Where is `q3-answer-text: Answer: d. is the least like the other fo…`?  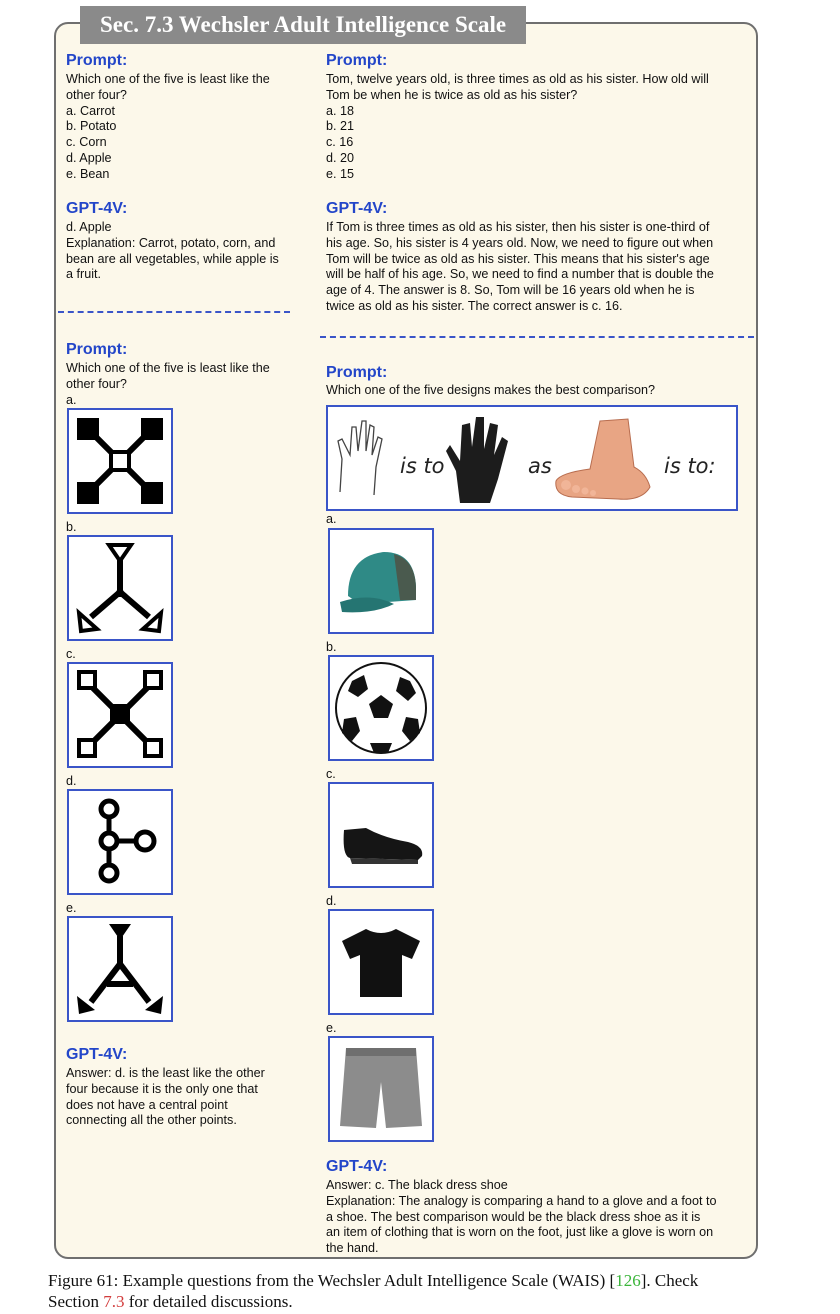
q3-answer-text: Answer: d. is the least like the other fo… is located at coordinates (165, 1097).